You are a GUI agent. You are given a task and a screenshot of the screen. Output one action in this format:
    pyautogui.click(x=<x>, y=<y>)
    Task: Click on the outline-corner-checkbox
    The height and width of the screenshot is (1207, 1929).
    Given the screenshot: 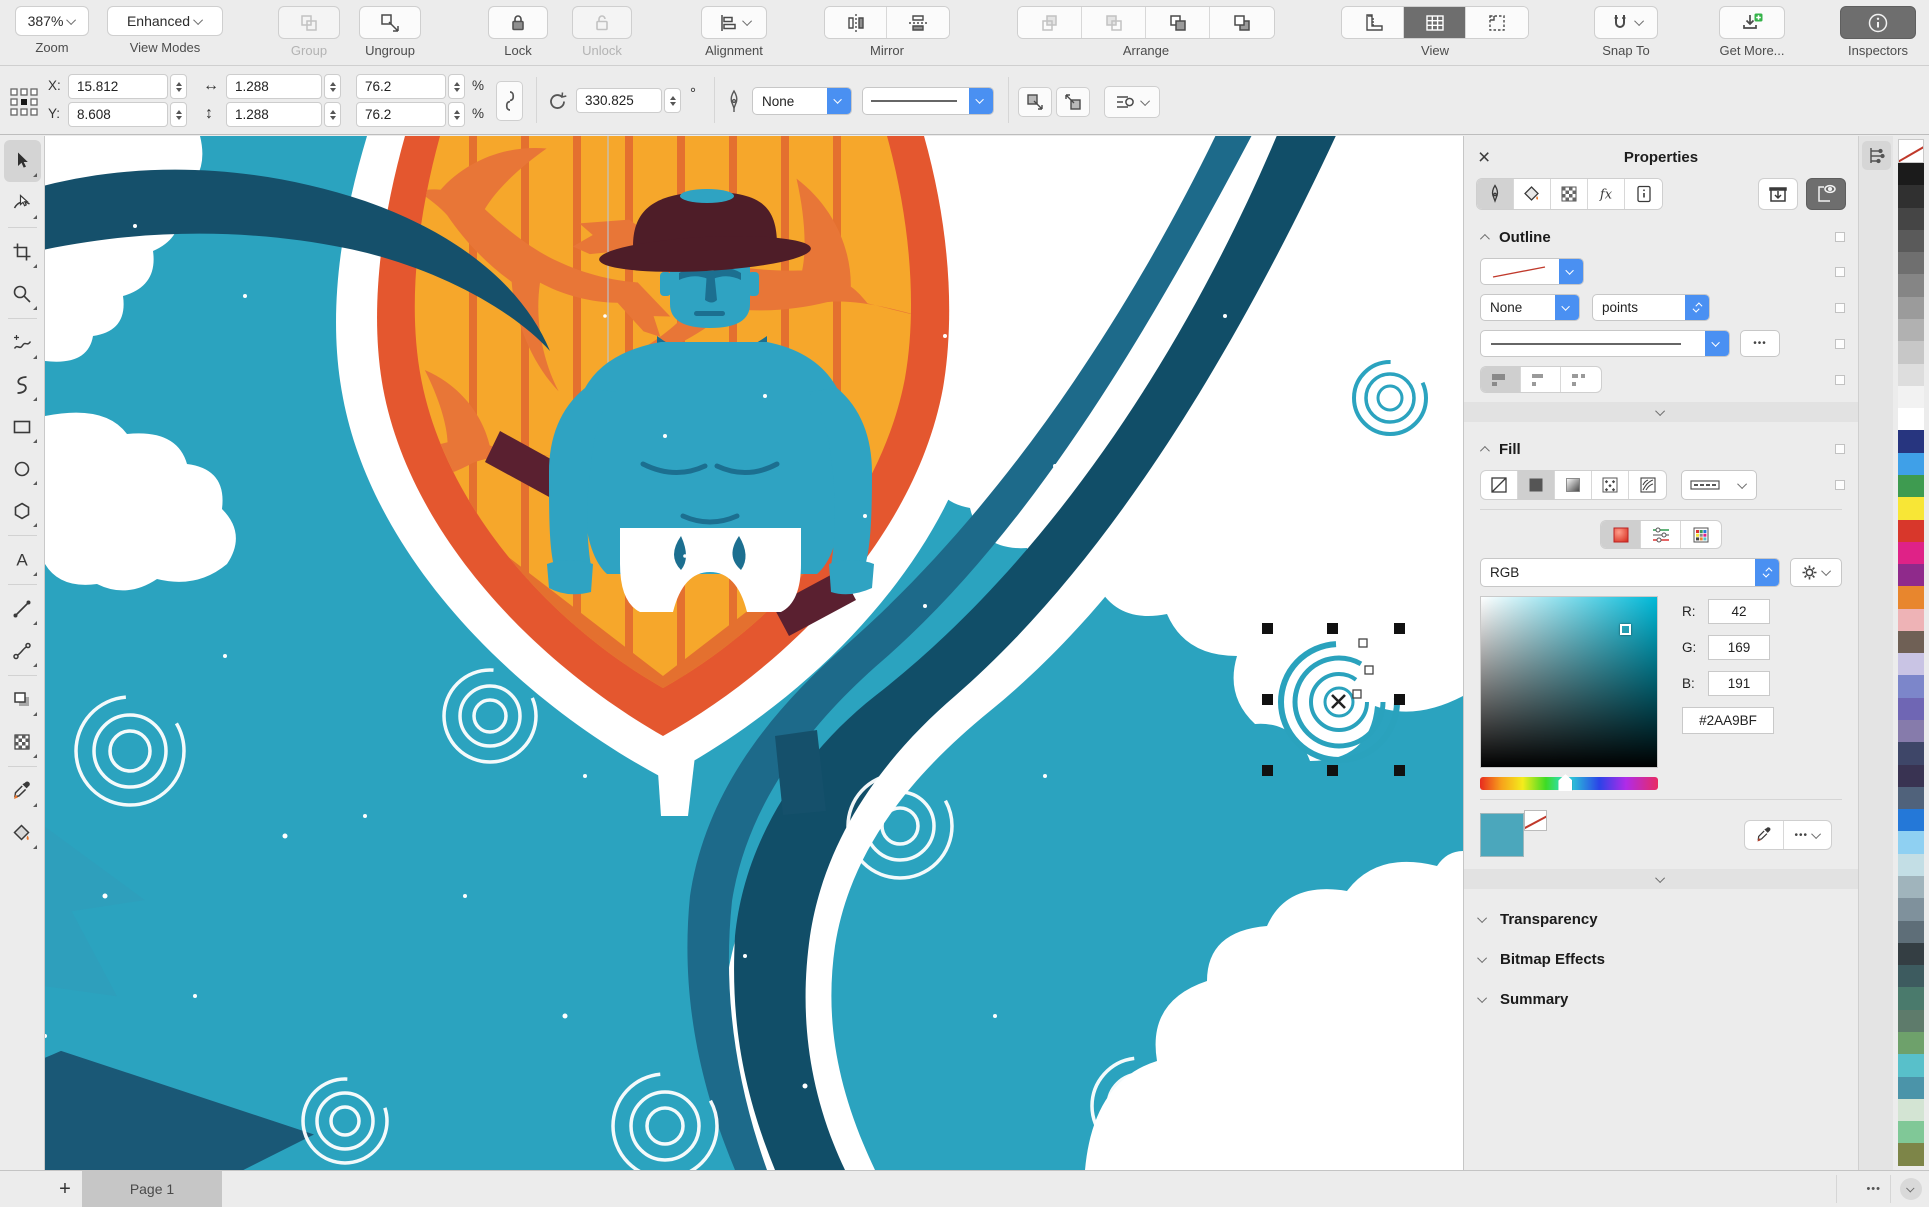 What is the action you would take?
    pyautogui.click(x=1840, y=379)
    